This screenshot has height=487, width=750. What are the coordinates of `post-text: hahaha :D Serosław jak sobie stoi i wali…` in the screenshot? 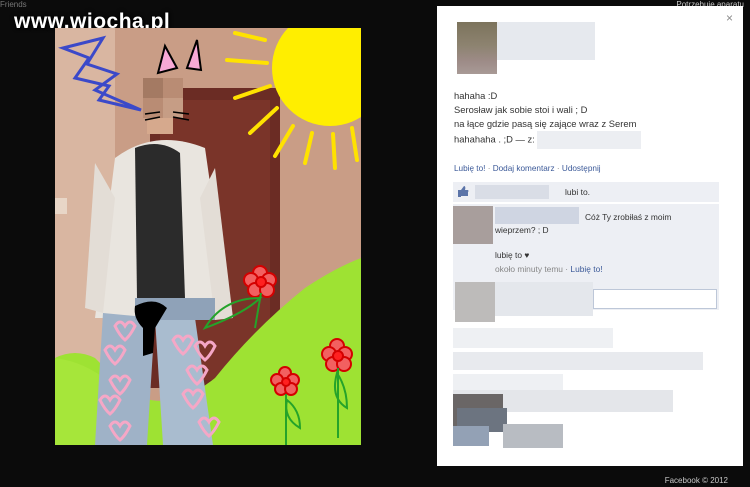 It's located at (589, 119).